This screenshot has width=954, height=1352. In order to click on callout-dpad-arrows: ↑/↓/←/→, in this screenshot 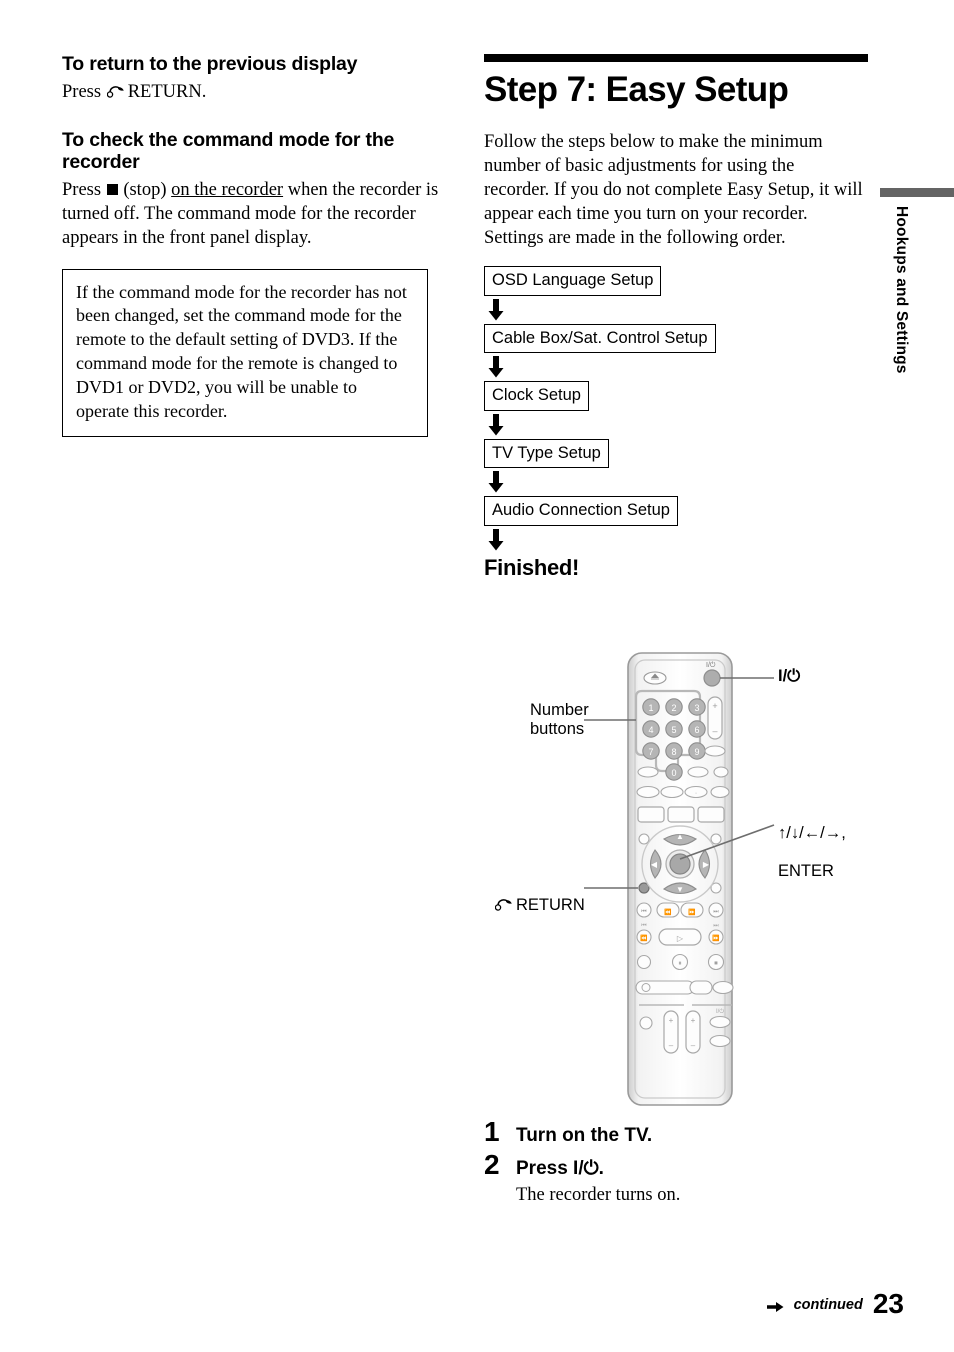, I will do `click(812, 833)`.